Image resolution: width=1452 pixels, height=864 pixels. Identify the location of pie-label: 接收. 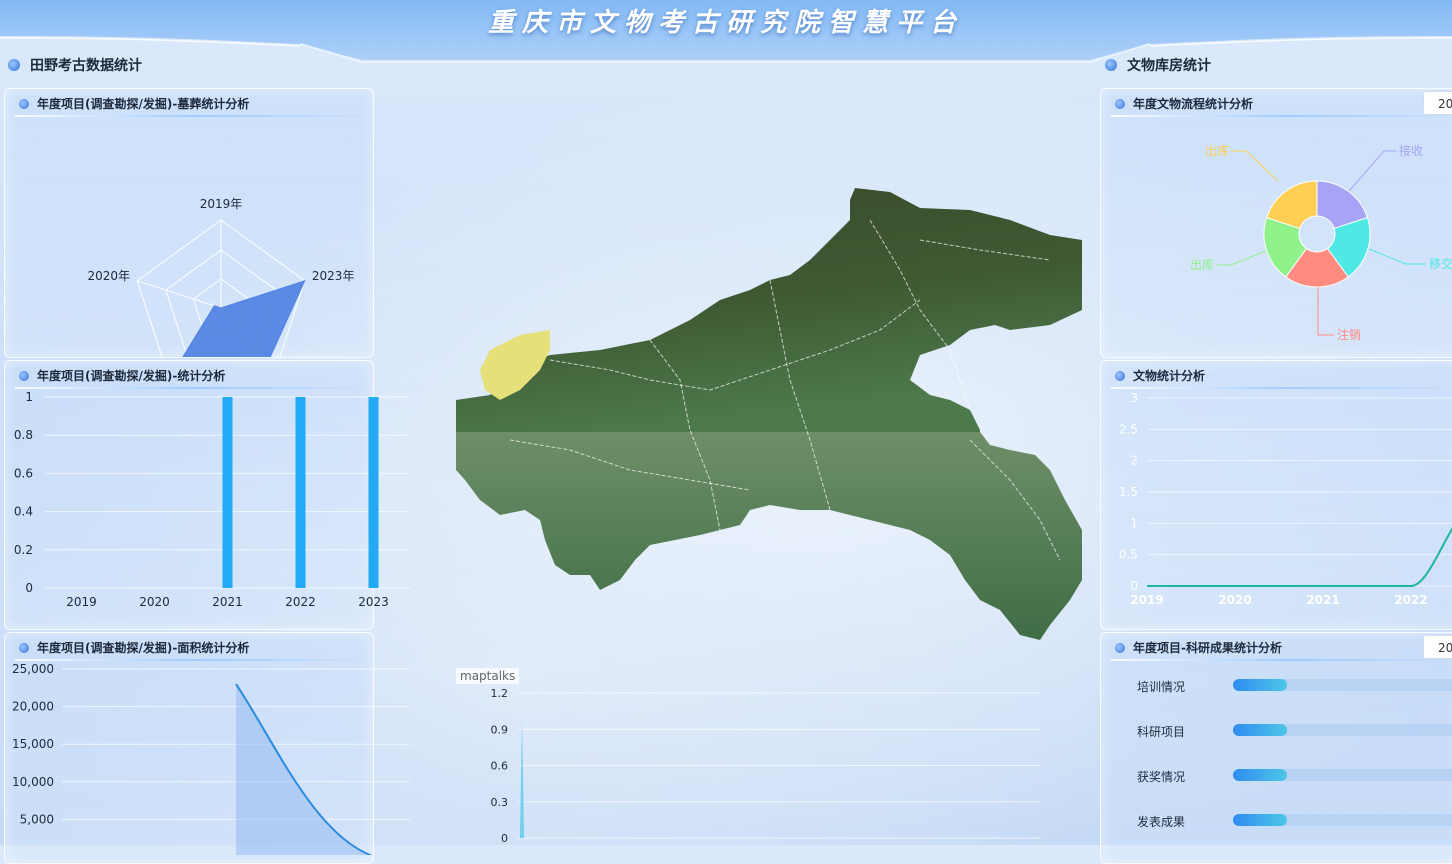
(1411, 150).